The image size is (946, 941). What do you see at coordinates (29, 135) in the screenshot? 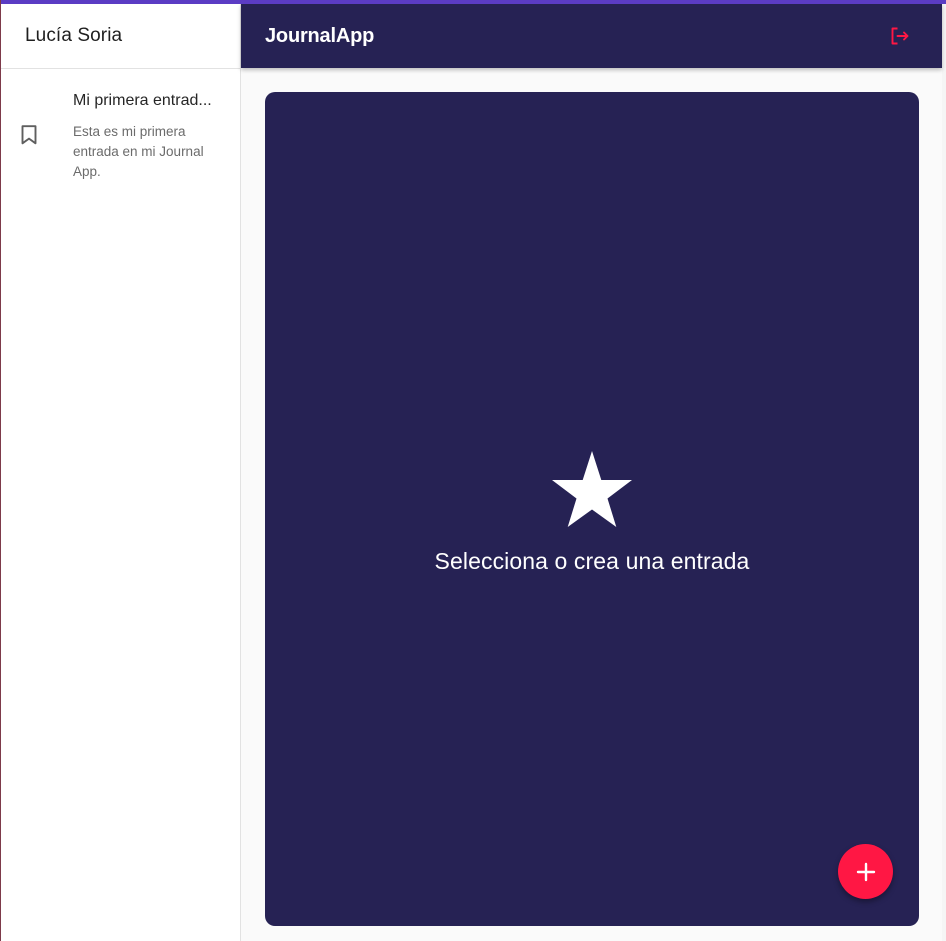
I see `bookmark-border-icon` at bounding box center [29, 135].